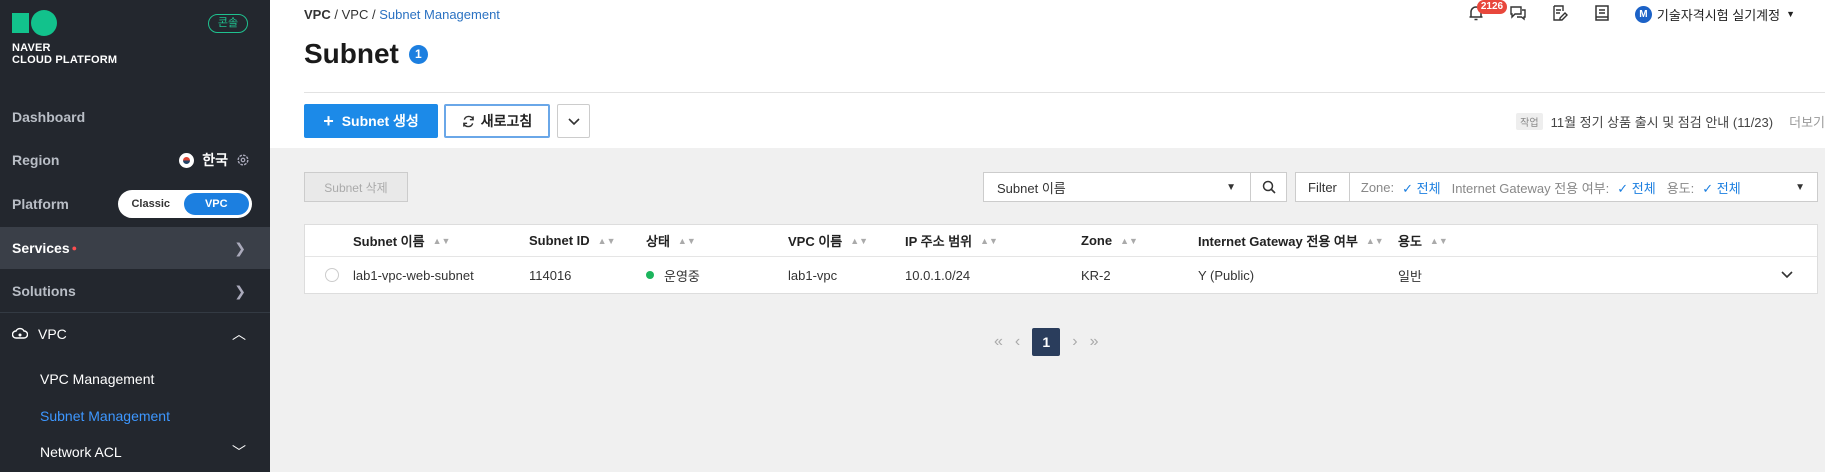 This screenshot has height=472, width=1825. Describe the element at coordinates (439, 14) in the screenshot. I see `breadcrumb-current: Subnet Management` at that location.